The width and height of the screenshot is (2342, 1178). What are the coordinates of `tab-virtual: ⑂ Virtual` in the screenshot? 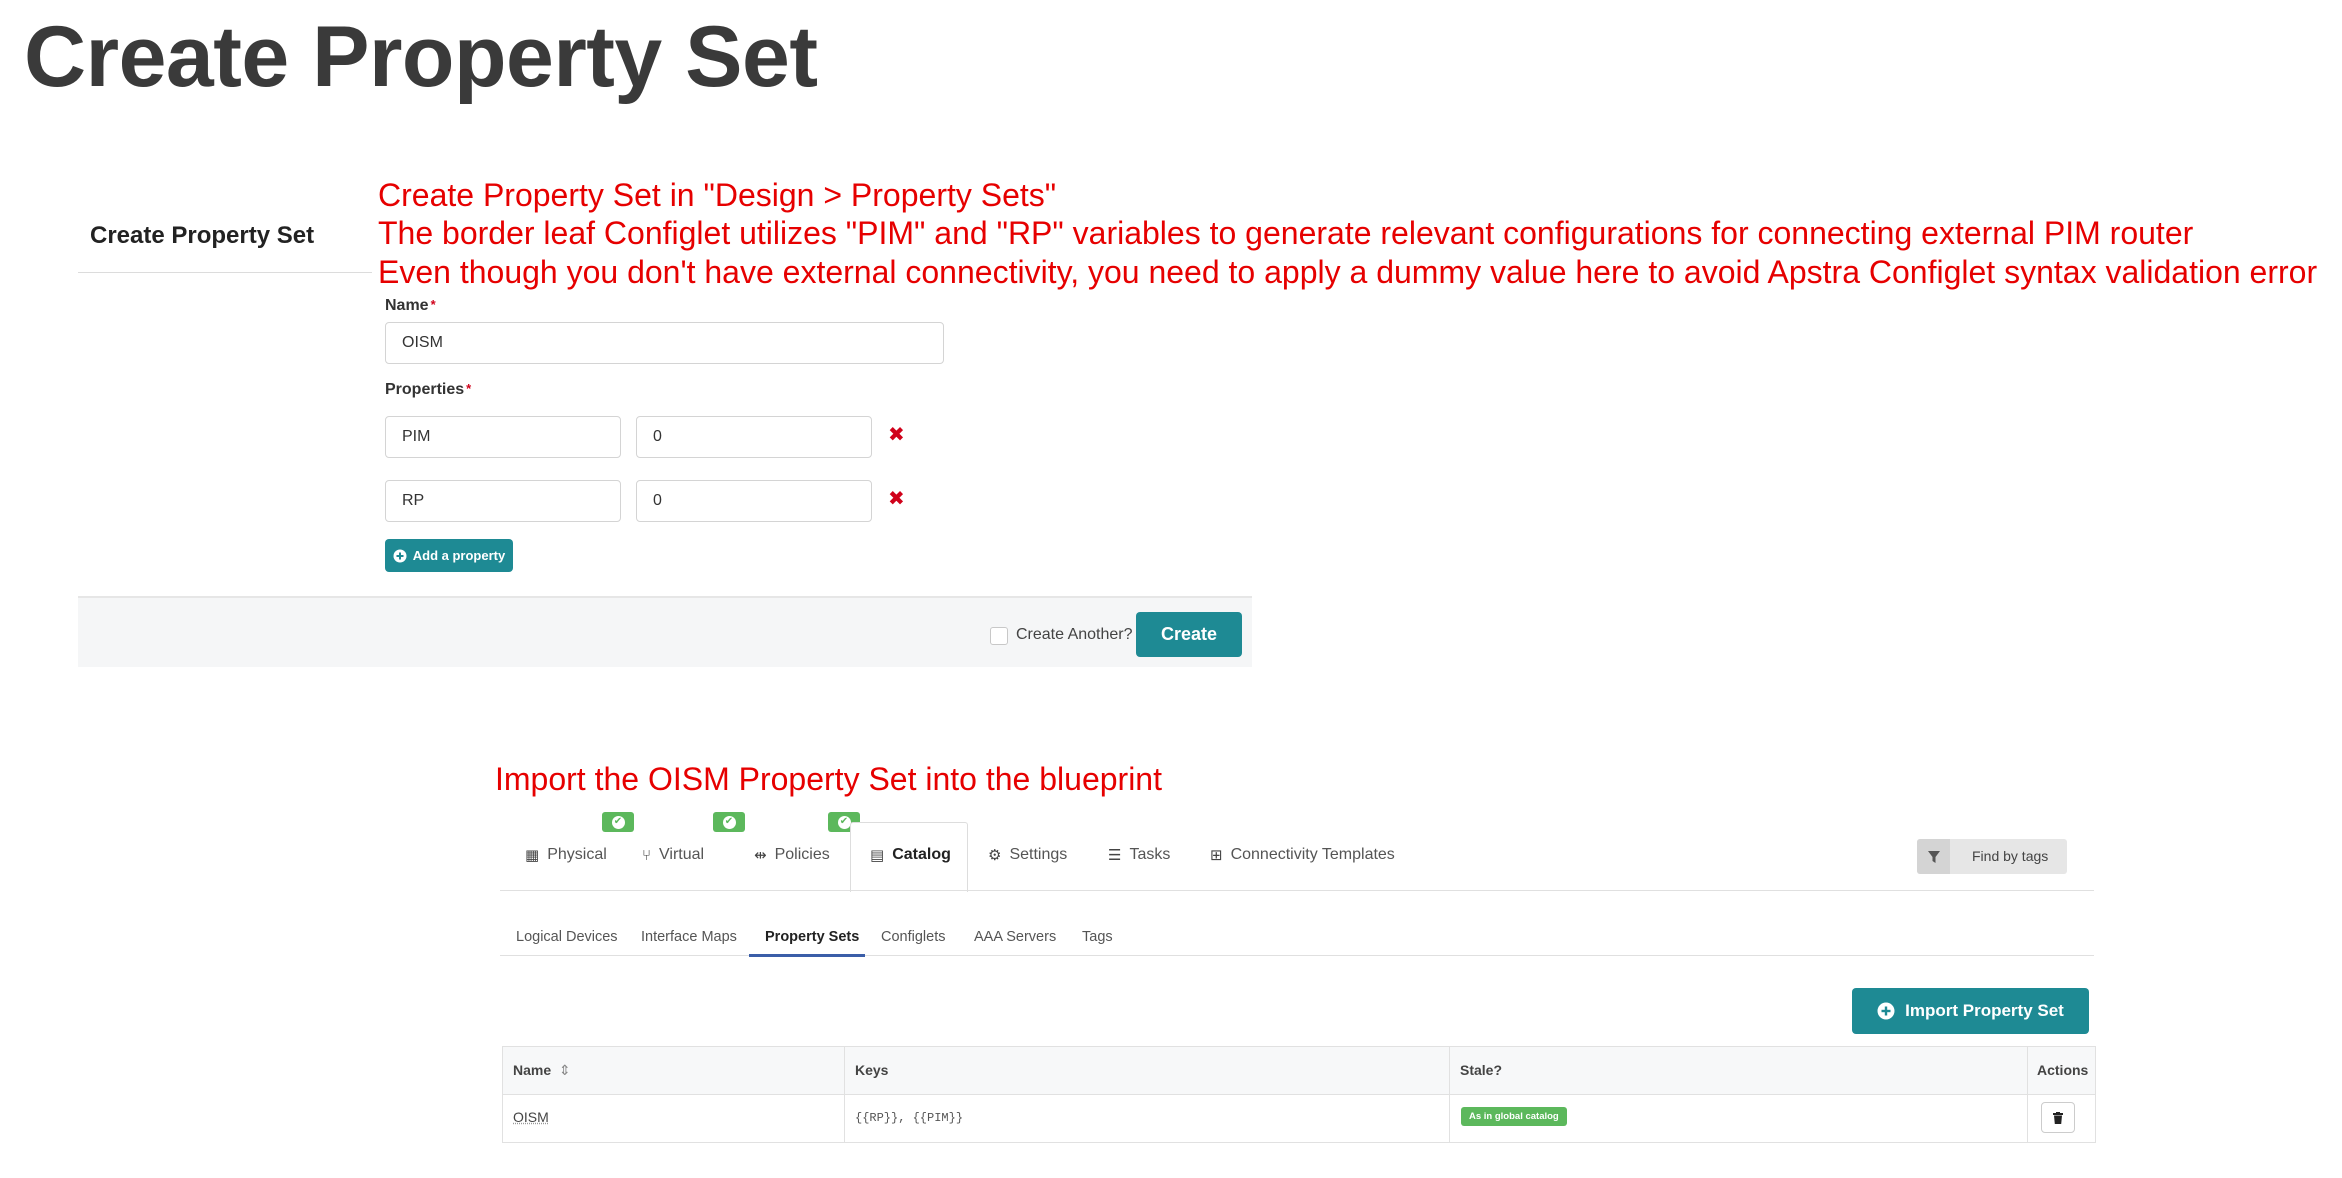 It's located at (673, 855).